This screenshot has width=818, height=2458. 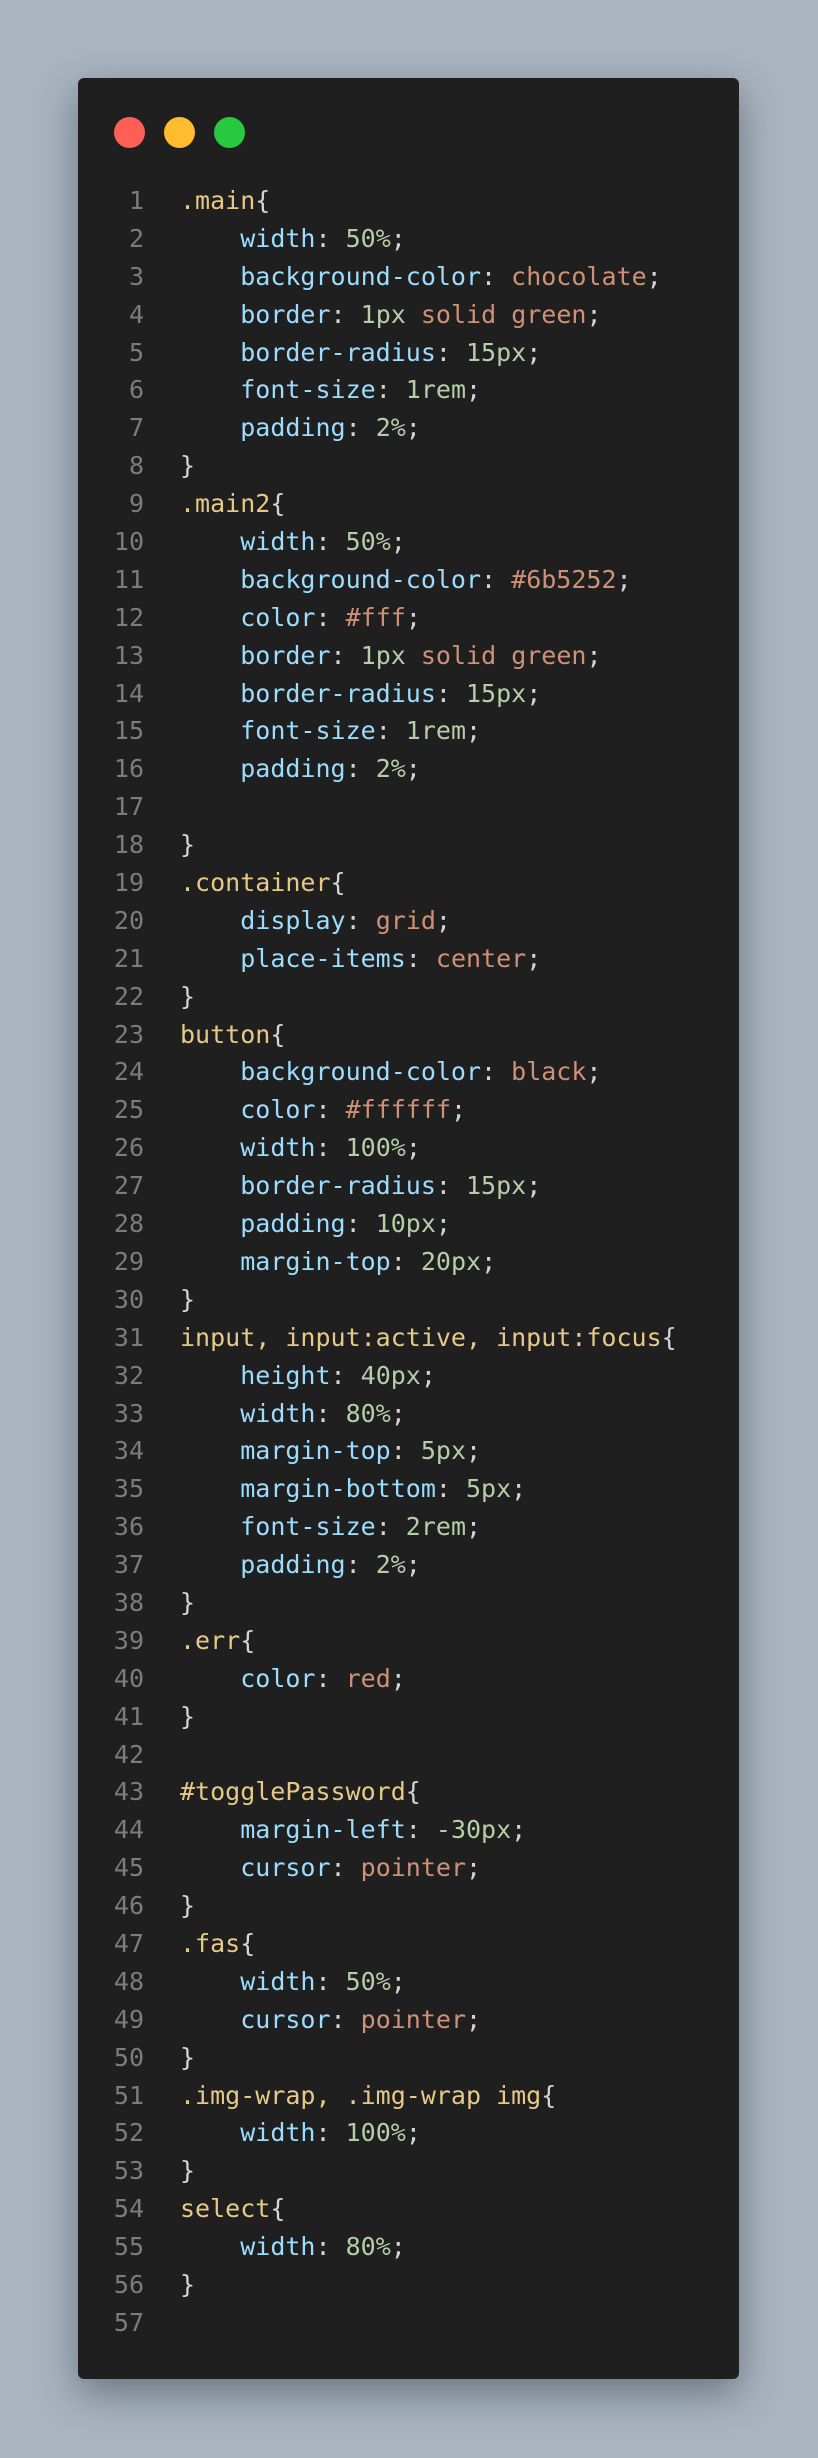 I want to click on code-line: 29 margin-top: 20px;, so click(x=408, y=1262).